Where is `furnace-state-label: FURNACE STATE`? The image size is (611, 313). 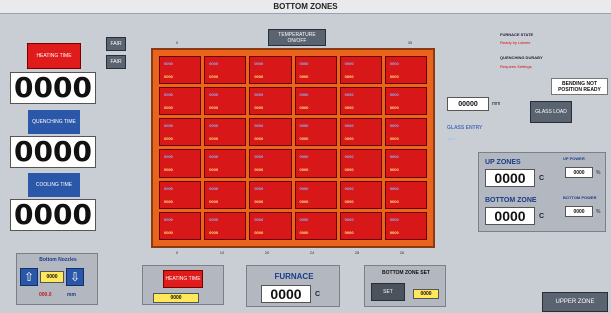
furnace-state-label: FURNACE STATE is located at coordinates (517, 34).